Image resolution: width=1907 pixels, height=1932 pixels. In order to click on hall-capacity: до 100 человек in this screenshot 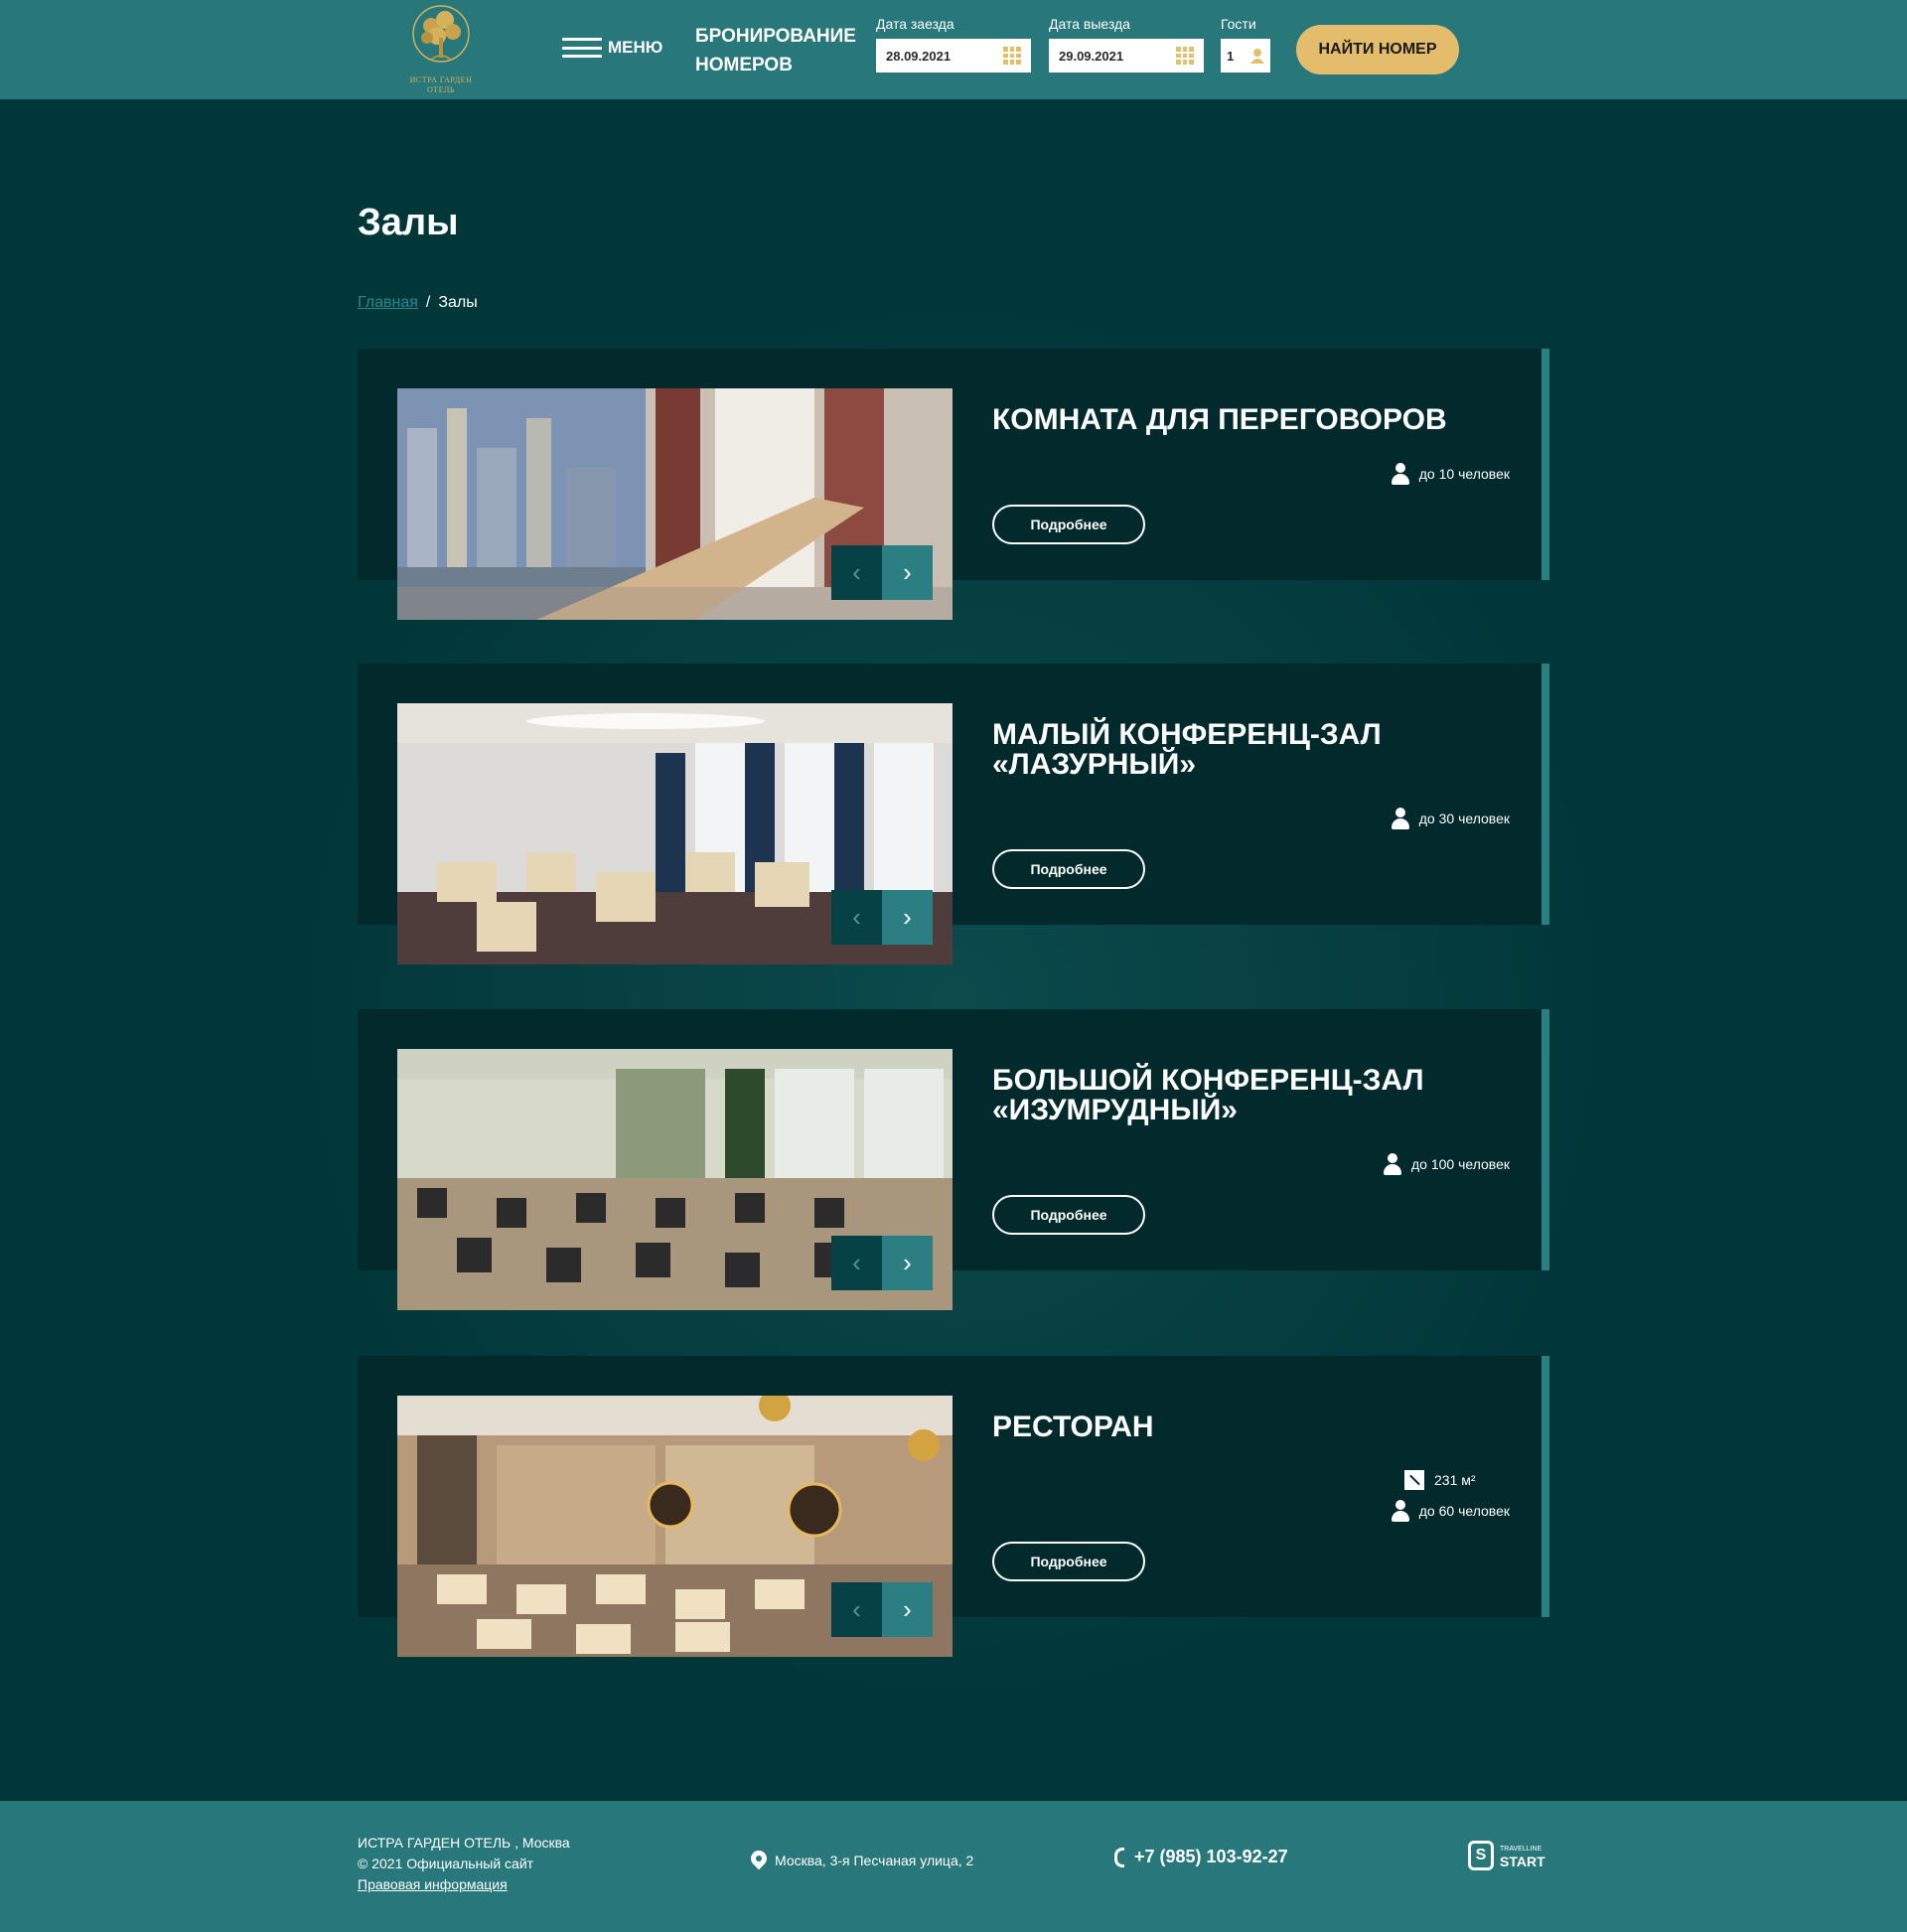, I will do `click(1446, 1164)`.